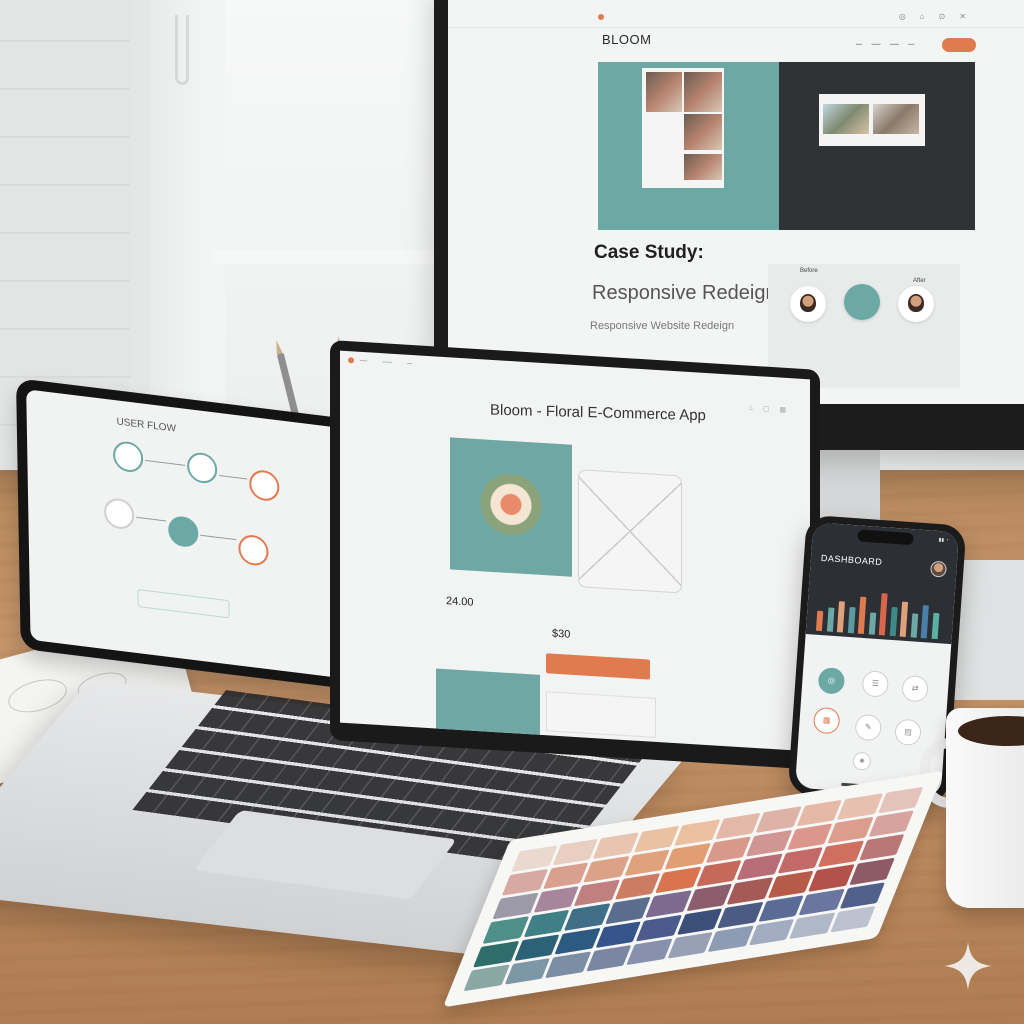  I want to click on hero-after-panel, so click(877, 146).